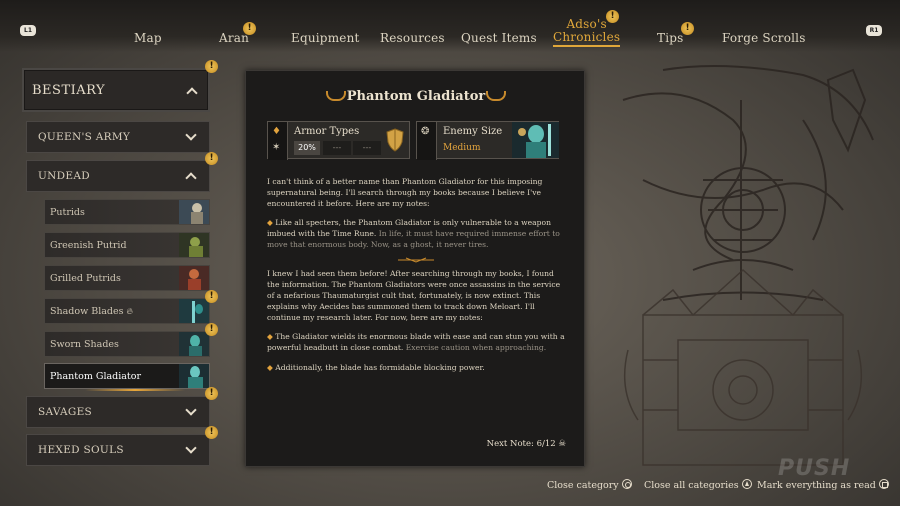  I want to click on list-item-label: Greenish Putrid, so click(88, 245).